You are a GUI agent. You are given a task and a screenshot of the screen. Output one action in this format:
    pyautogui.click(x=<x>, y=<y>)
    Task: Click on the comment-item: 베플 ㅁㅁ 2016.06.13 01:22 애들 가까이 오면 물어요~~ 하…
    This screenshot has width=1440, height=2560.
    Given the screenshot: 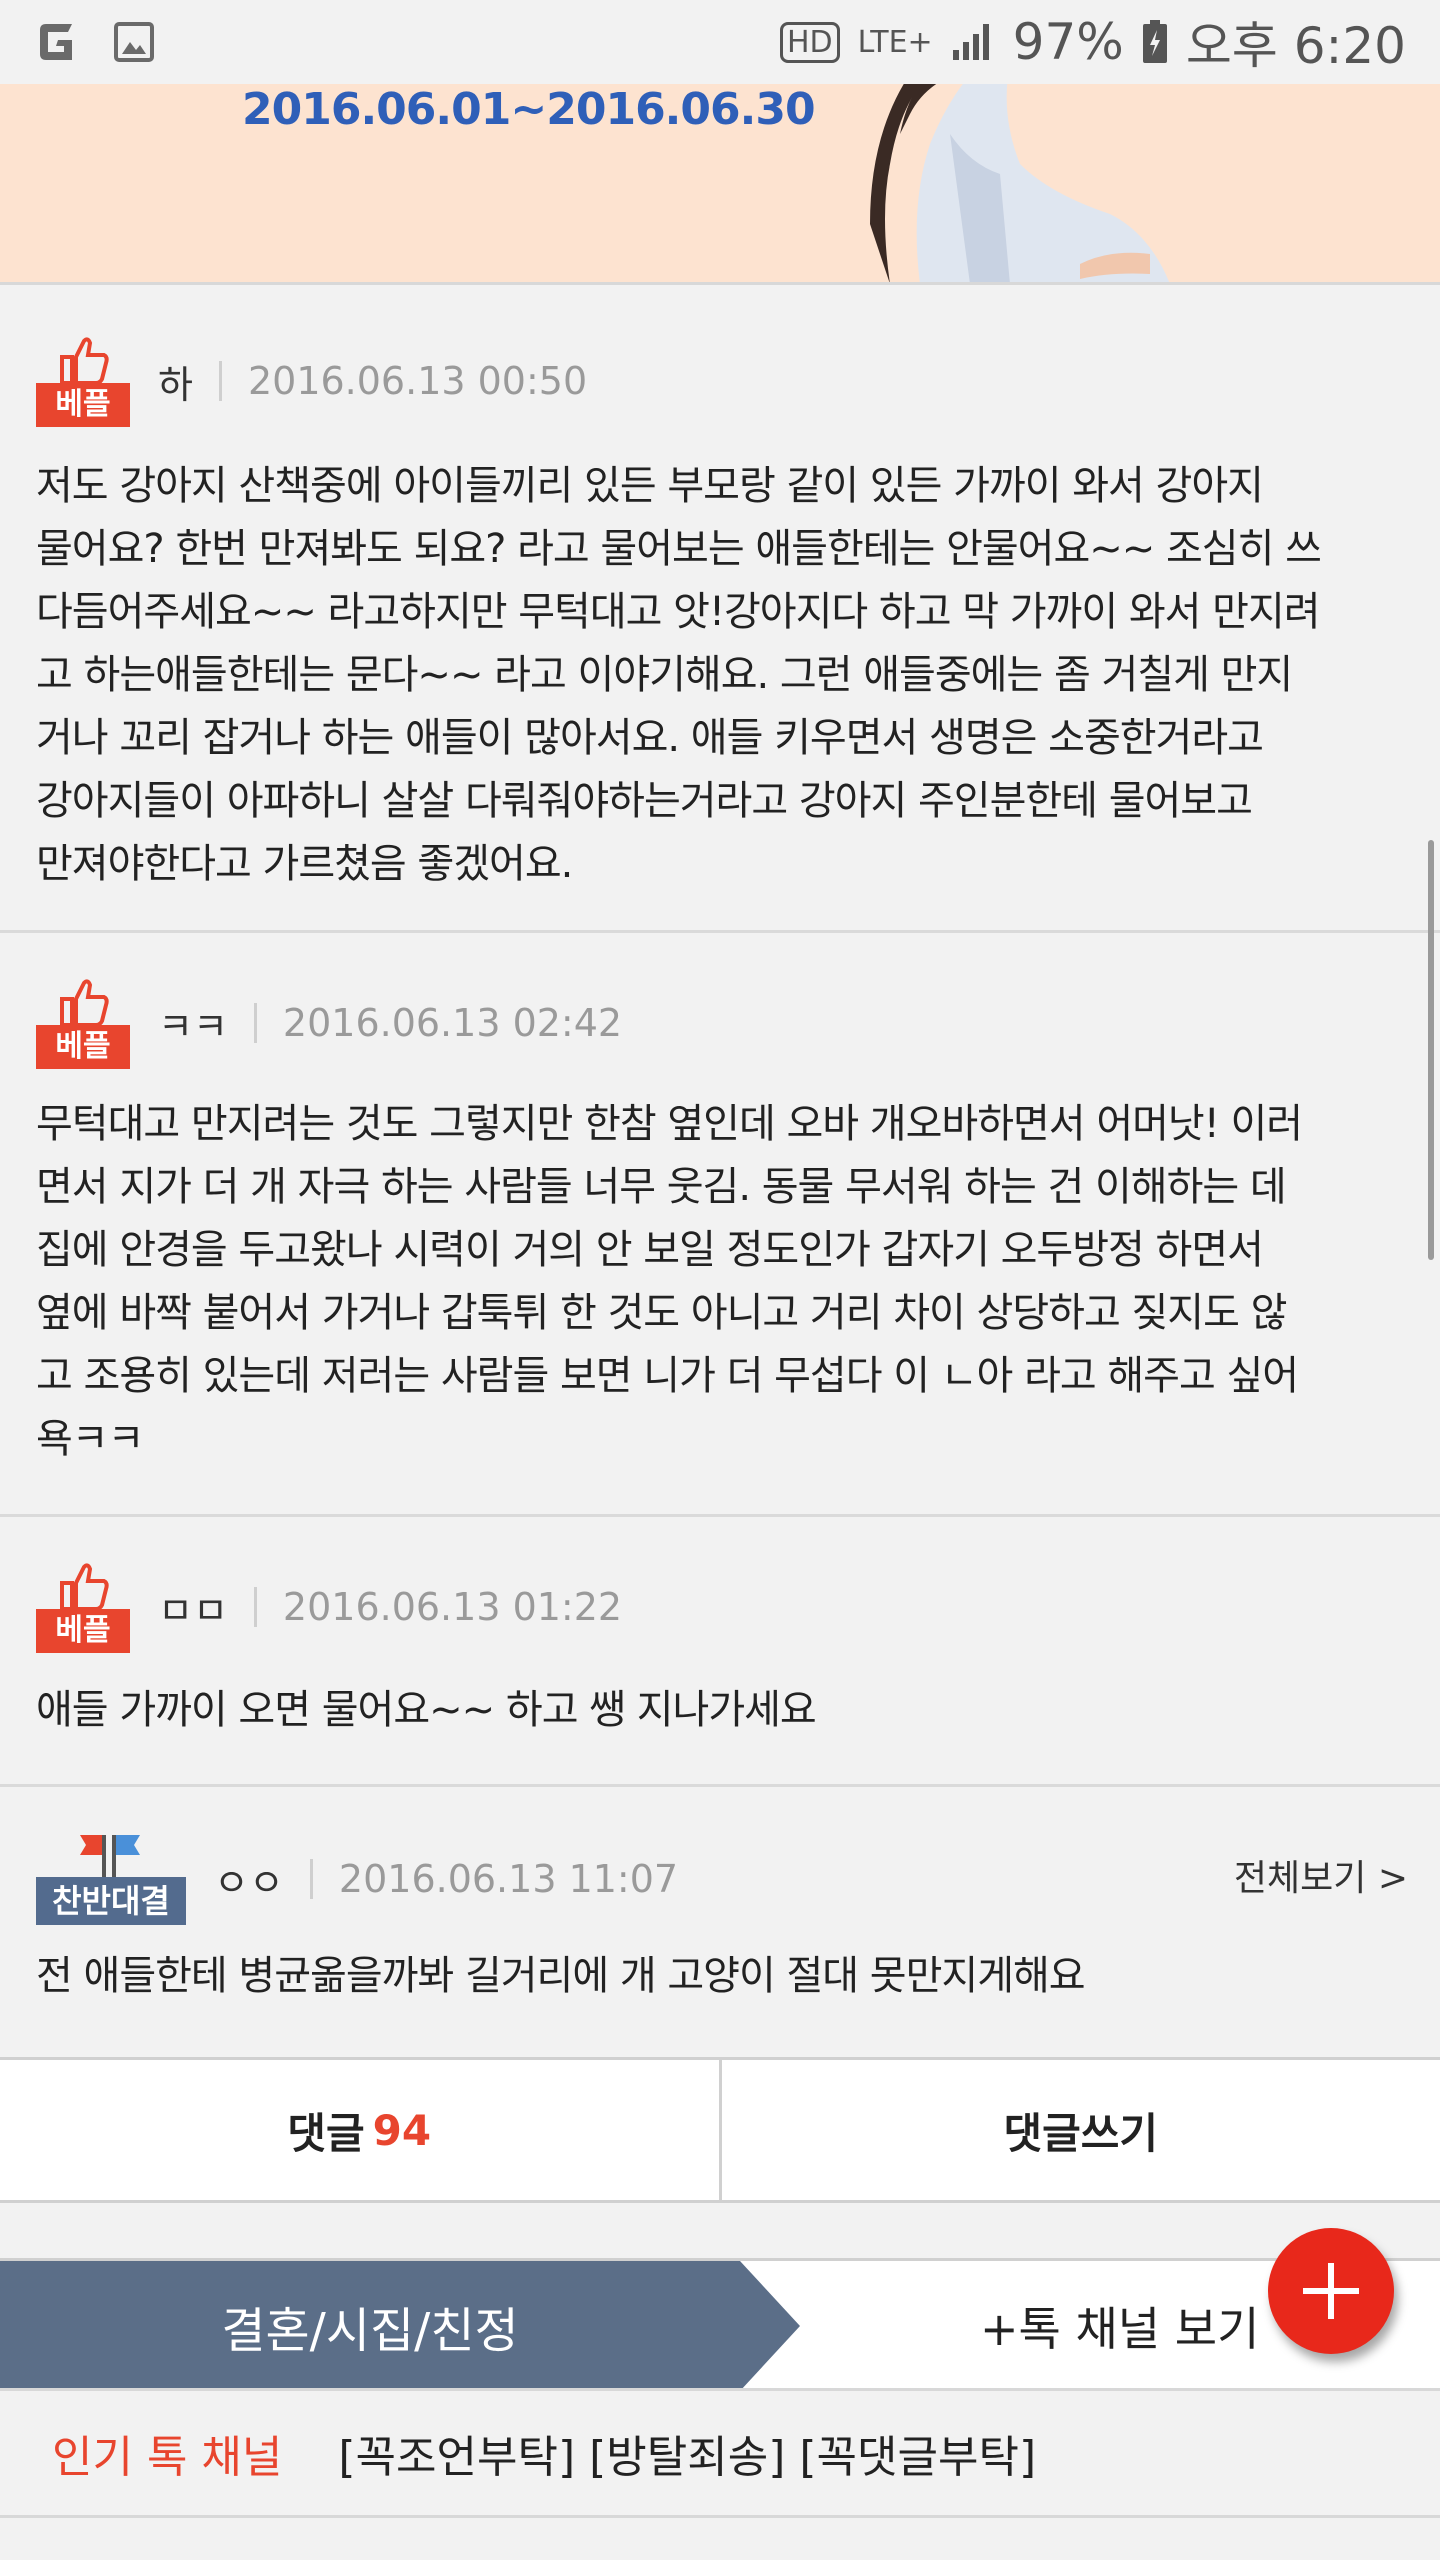 What is the action you would take?
    pyautogui.click(x=720, y=1652)
    